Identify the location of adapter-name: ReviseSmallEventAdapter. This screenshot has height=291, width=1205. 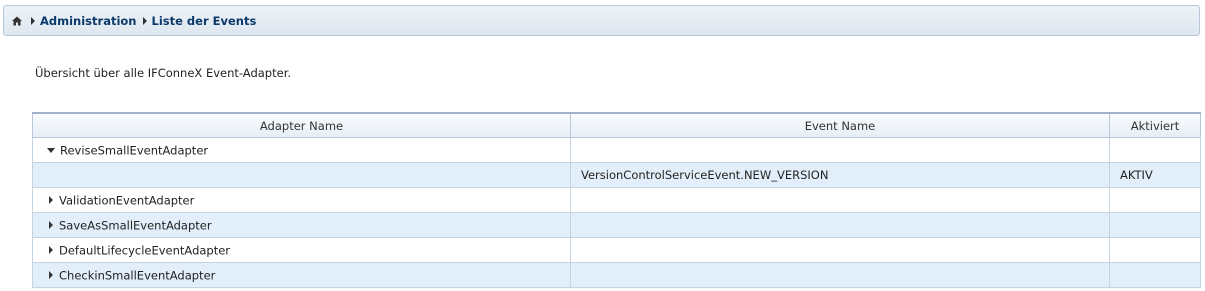
(134, 150).